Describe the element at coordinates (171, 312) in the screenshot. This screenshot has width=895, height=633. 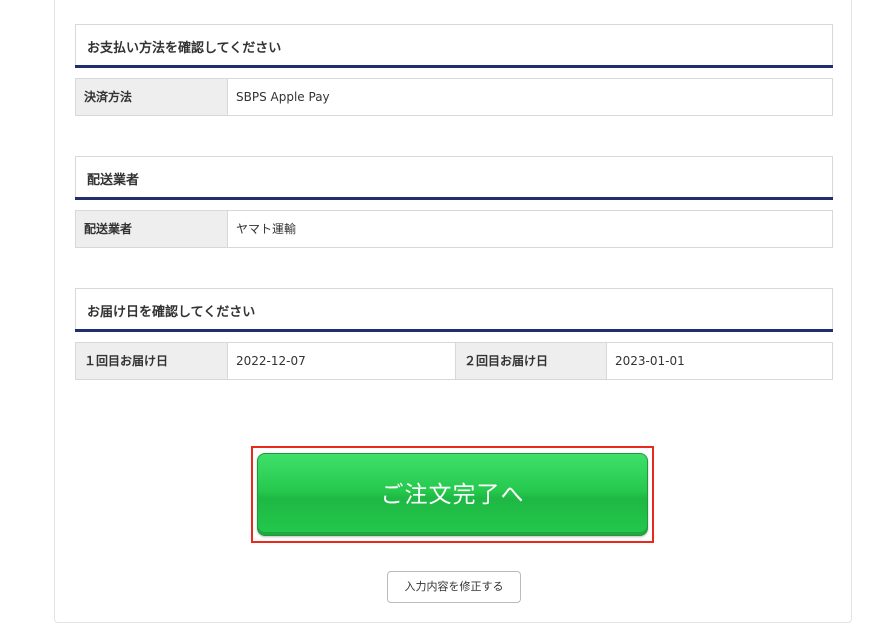
I see `delivery-date-section-title: お届け日を確認してください` at that location.